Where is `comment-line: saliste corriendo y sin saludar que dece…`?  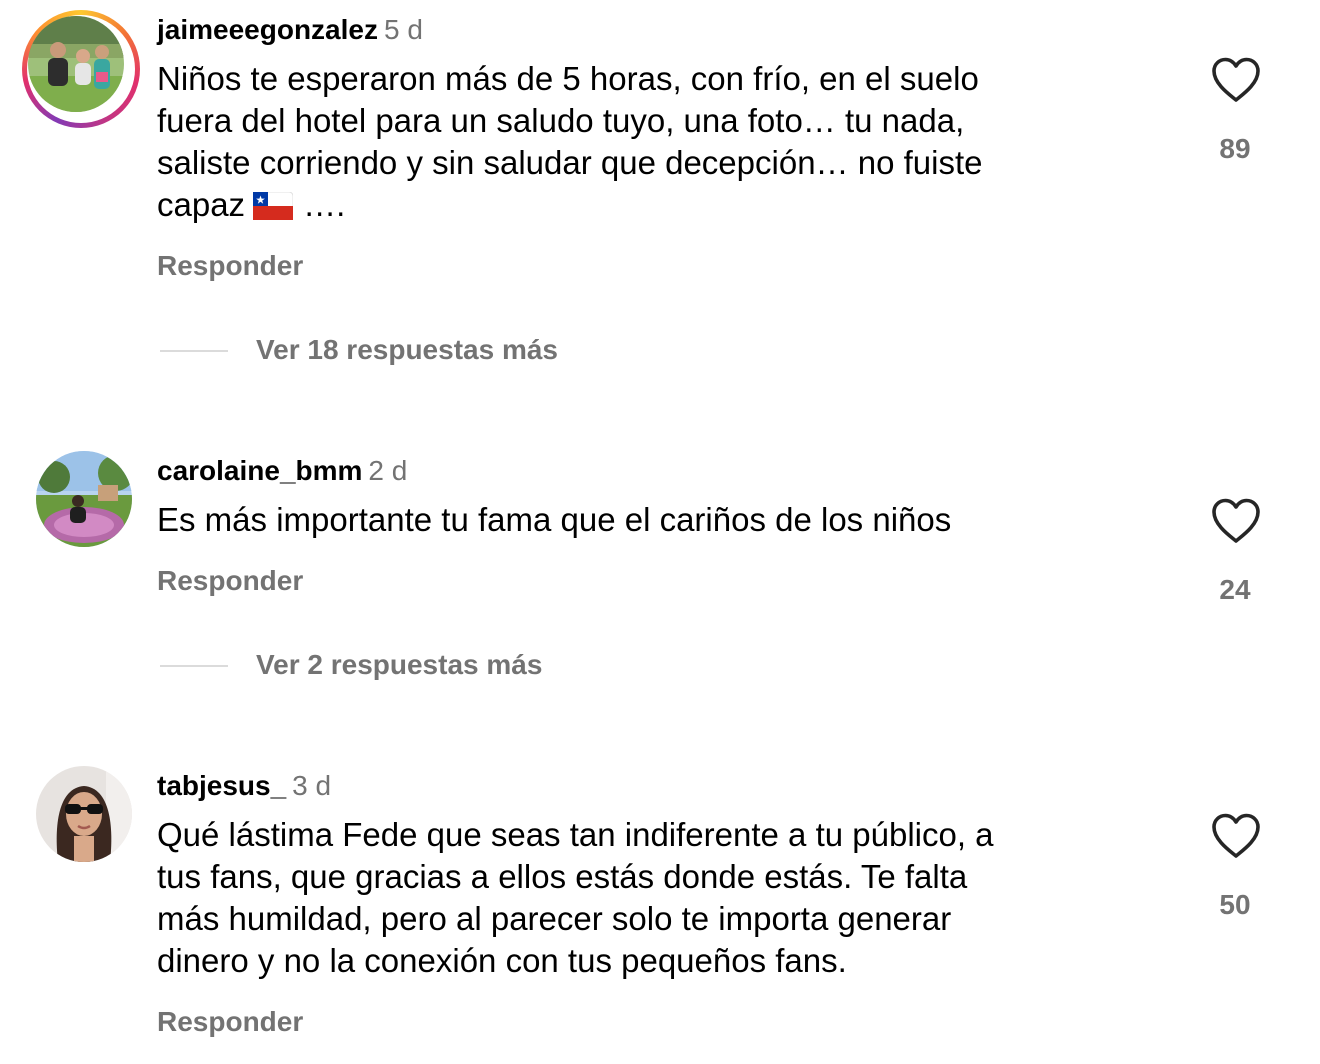
comment-line: saliste corriendo y sin saludar que dece… is located at coordinates (570, 162).